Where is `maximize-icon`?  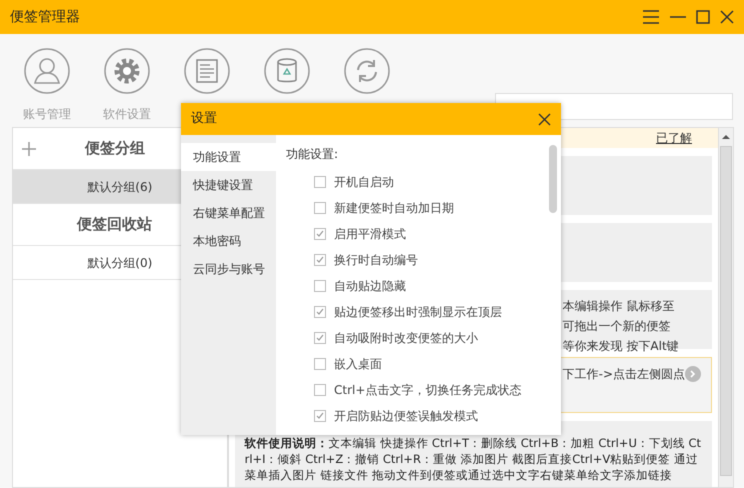
maximize-icon is located at coordinates (703, 17).